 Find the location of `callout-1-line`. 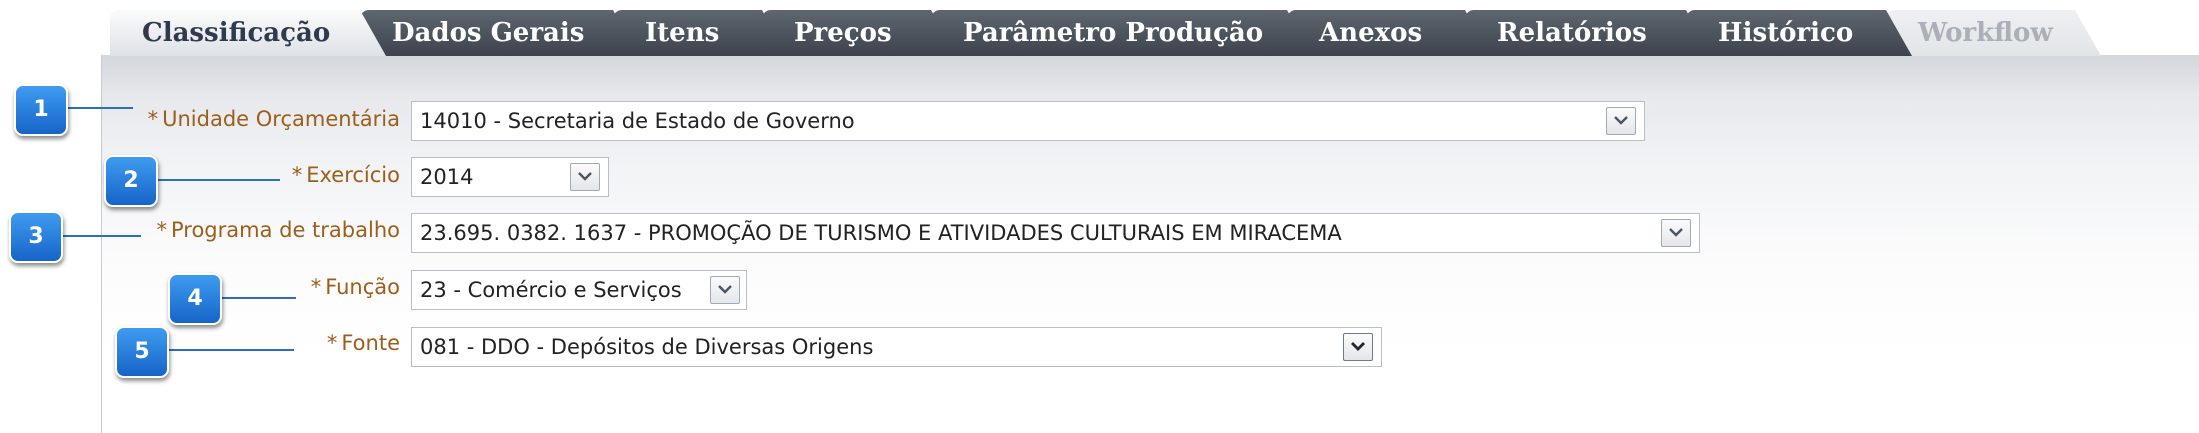

callout-1-line is located at coordinates (95, 108).